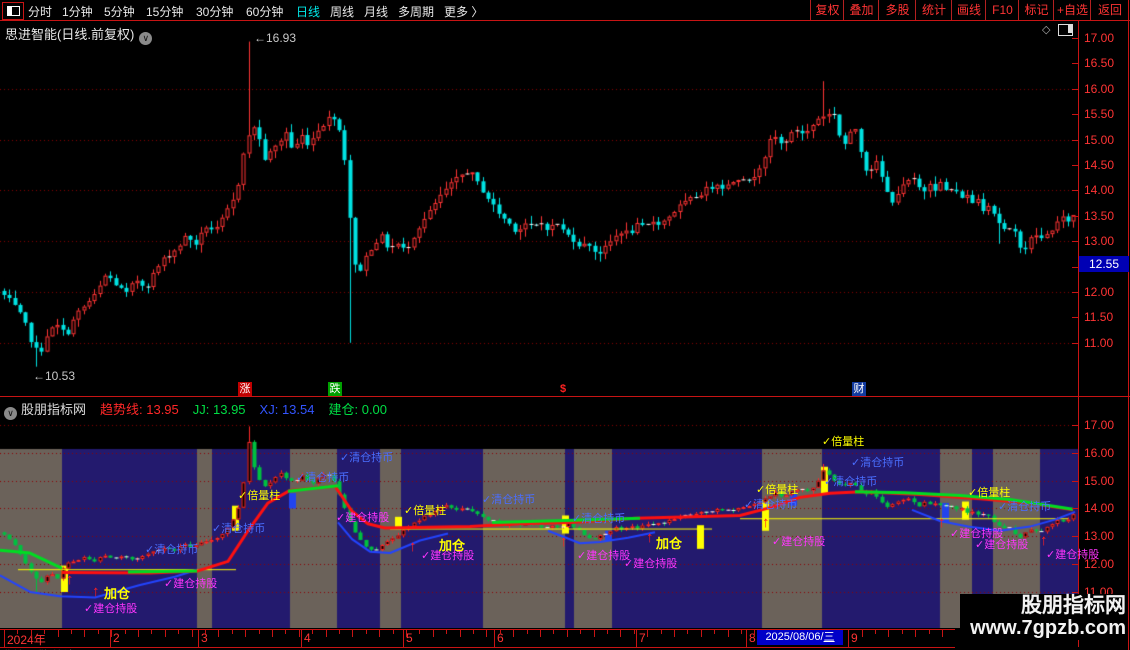 The height and width of the screenshot is (650, 1130). I want to click on ind-ytick-label: 17.00, so click(1099, 425).